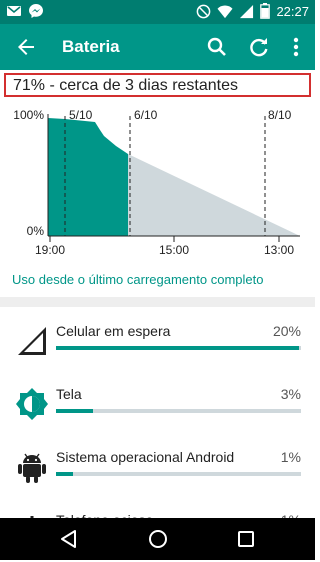 The image size is (320, 562). What do you see at coordinates (36, 11) in the screenshot?
I see `messenger-icon` at bounding box center [36, 11].